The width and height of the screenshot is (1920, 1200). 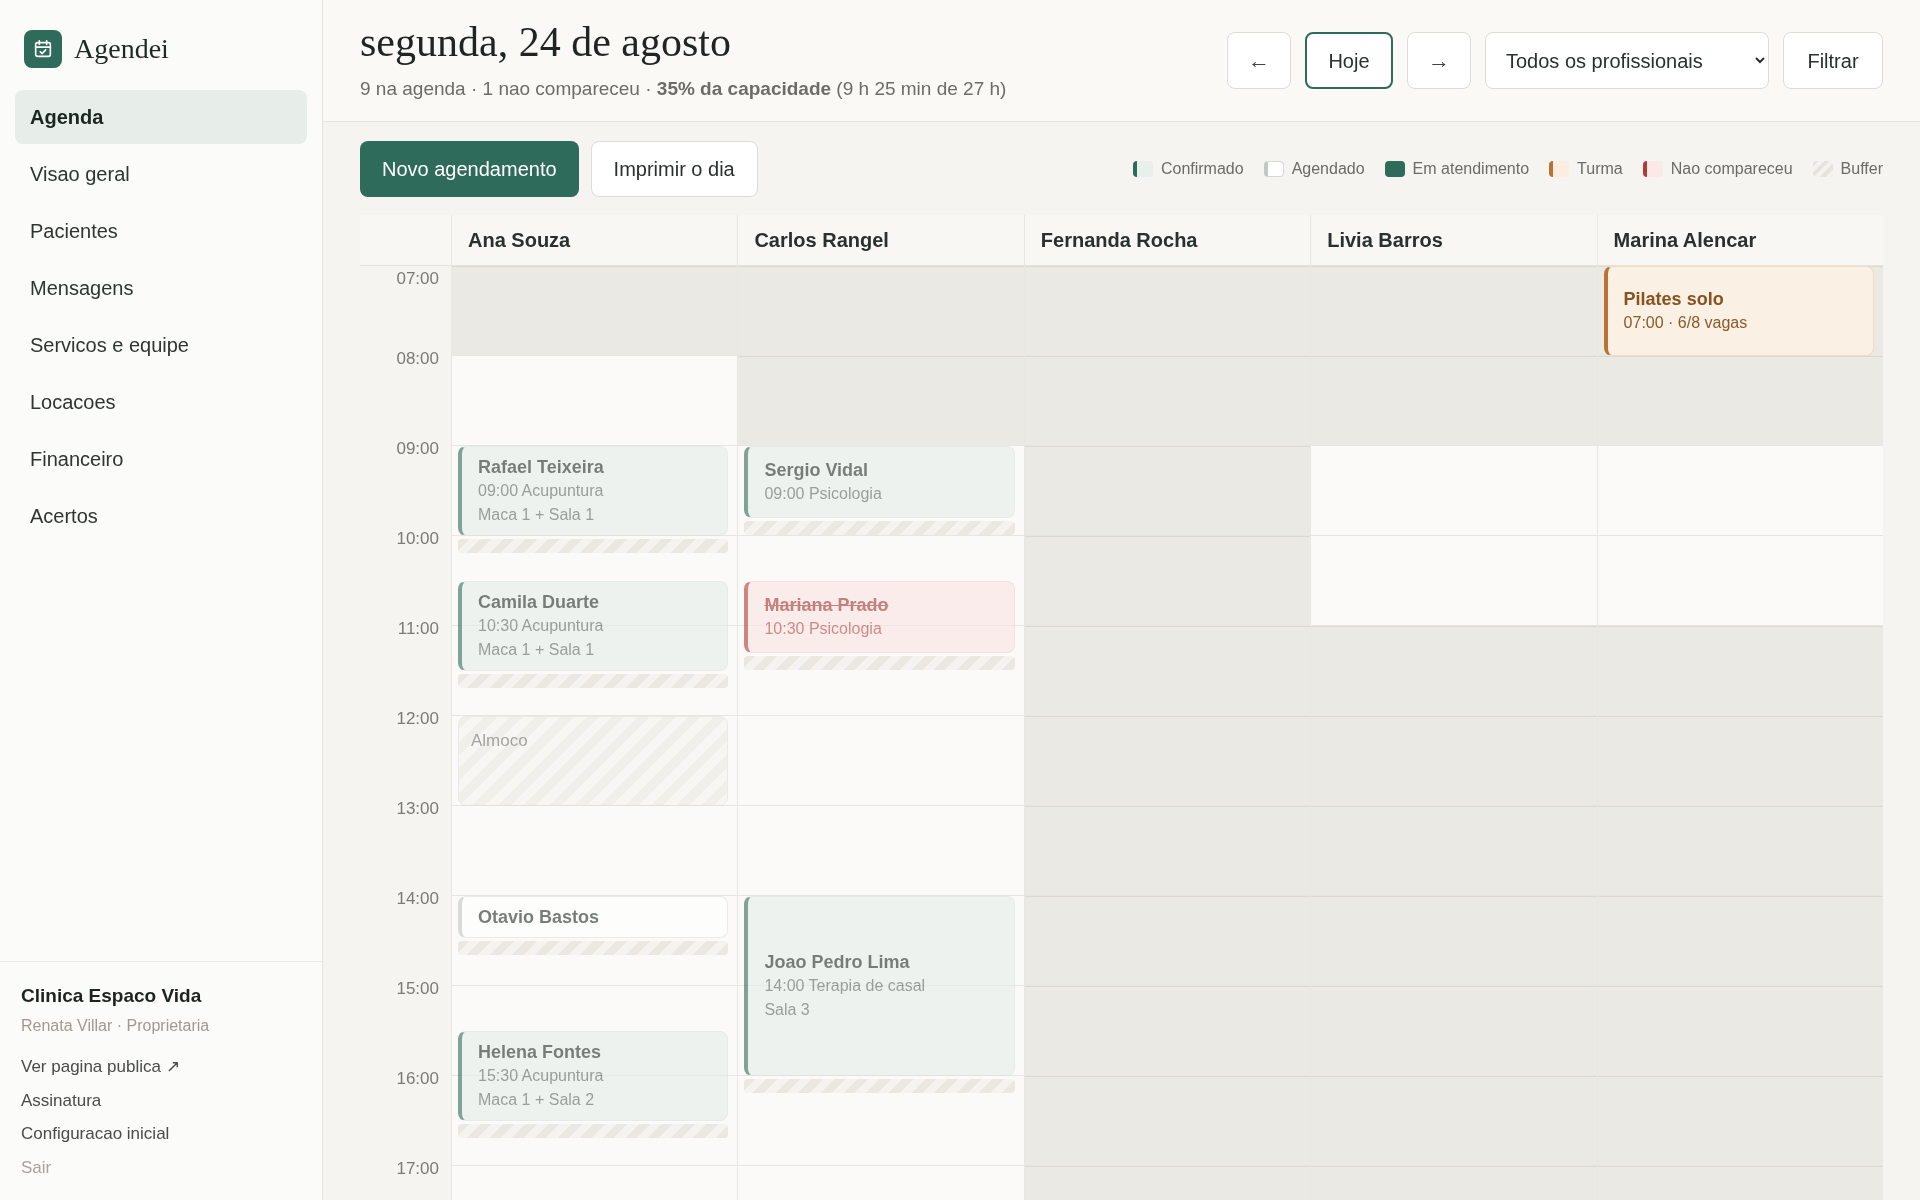 What do you see at coordinates (683, 89) in the screenshot?
I see `day-summary: 9 na agenda · 1 nao compareceu · 35% da capacidade (9 h 25 min de 27 h)` at bounding box center [683, 89].